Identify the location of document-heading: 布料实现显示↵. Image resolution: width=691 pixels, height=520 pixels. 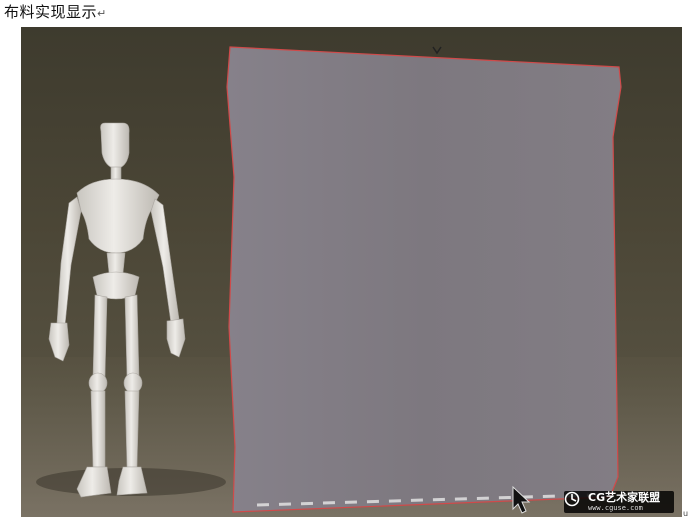
(55, 13).